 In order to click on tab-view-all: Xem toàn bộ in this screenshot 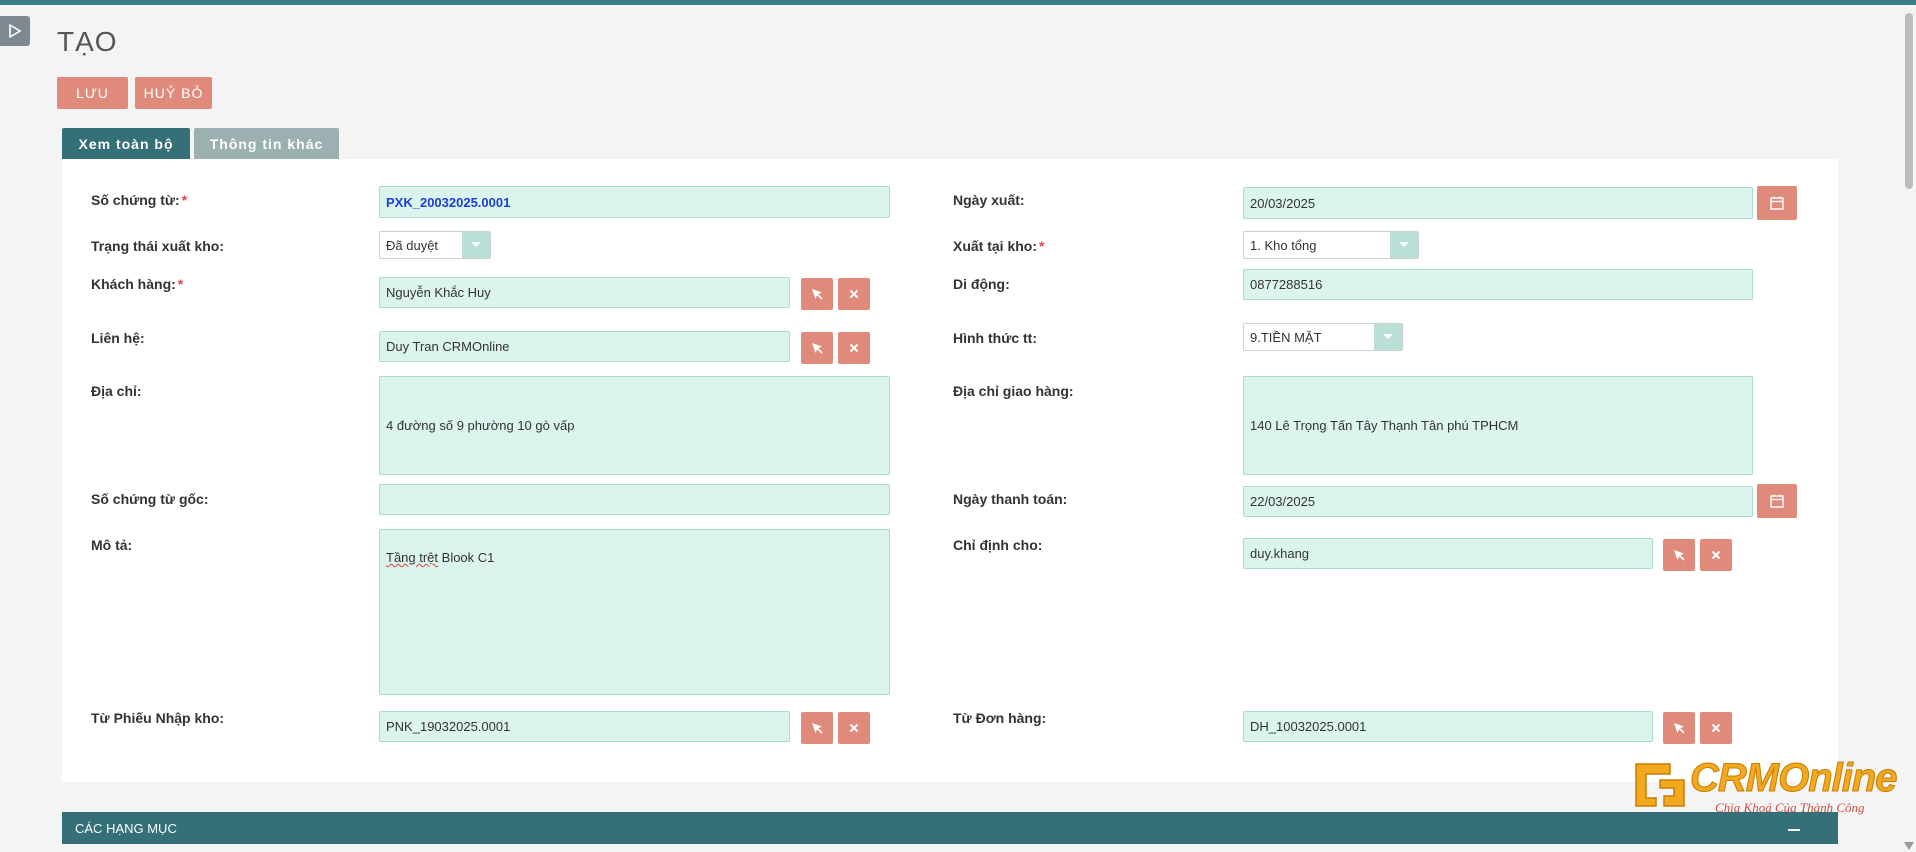, I will do `click(126, 144)`.